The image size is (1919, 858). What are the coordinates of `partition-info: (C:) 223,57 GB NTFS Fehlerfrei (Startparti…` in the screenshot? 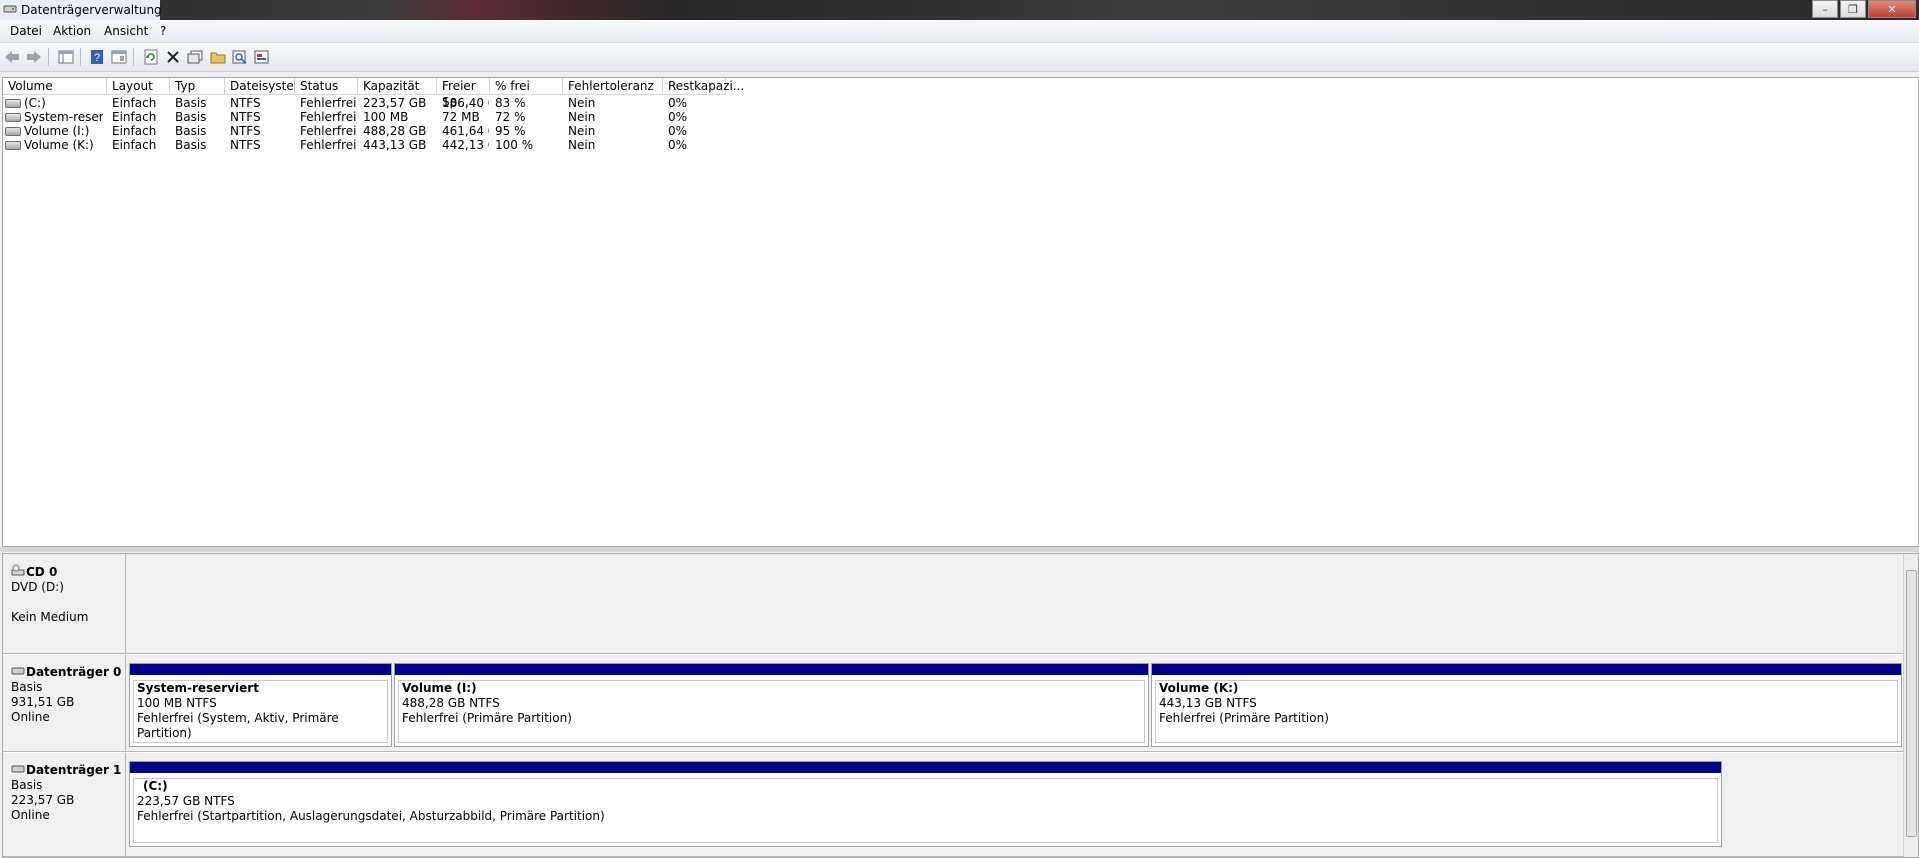 It's located at (925, 810).